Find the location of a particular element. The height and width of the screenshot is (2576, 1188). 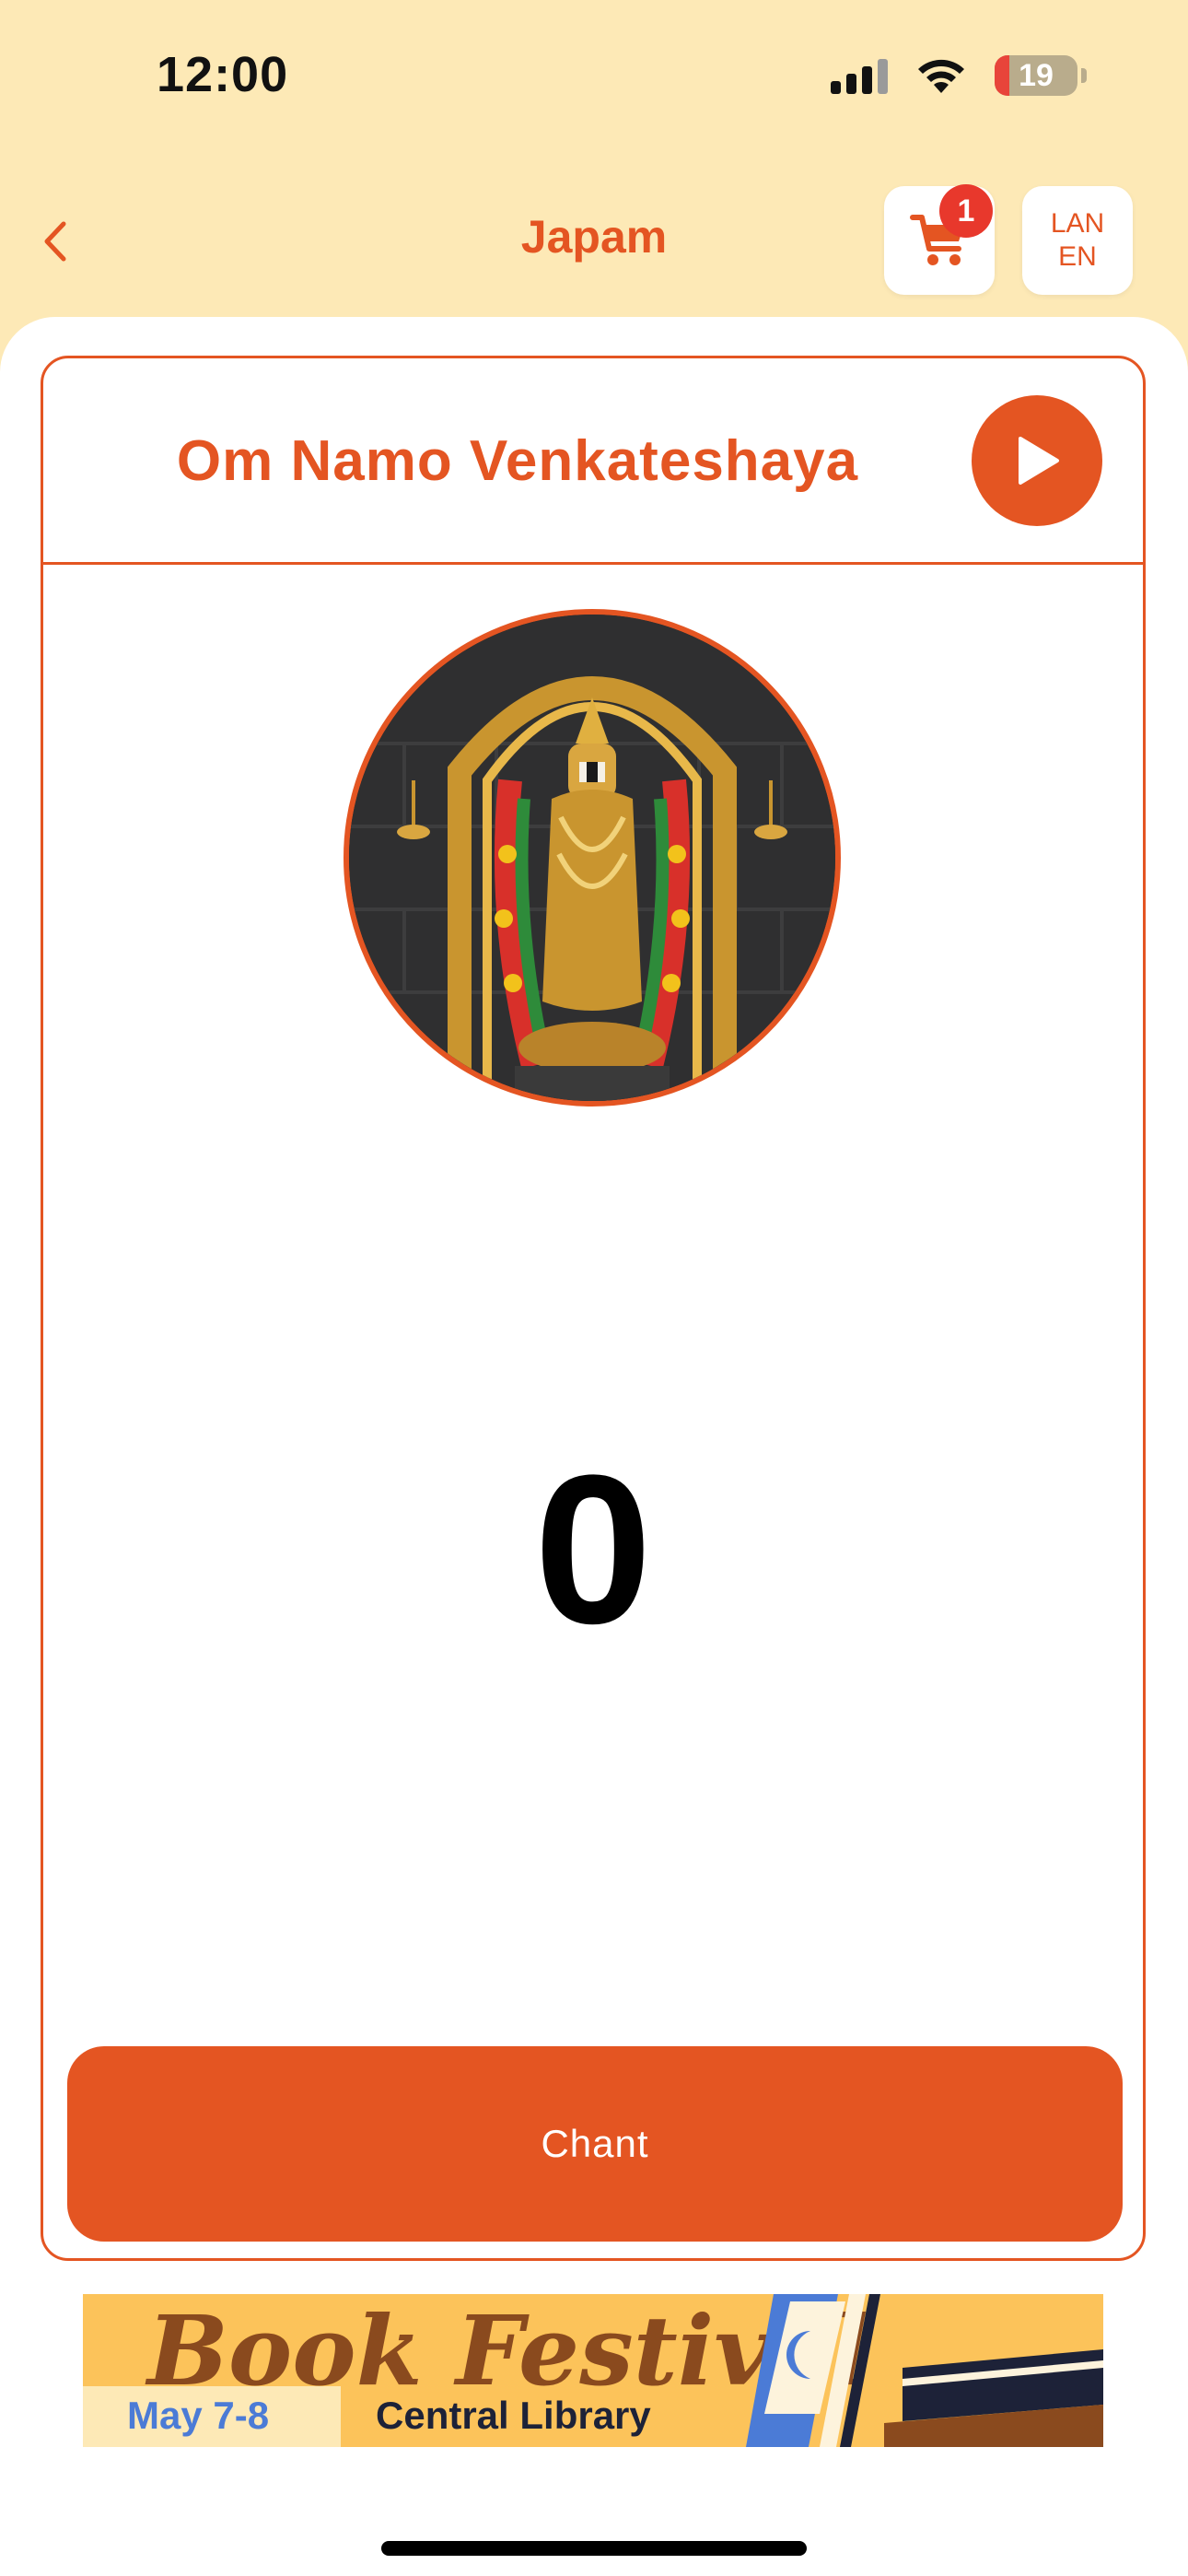

language-code: EN is located at coordinates (1077, 256).